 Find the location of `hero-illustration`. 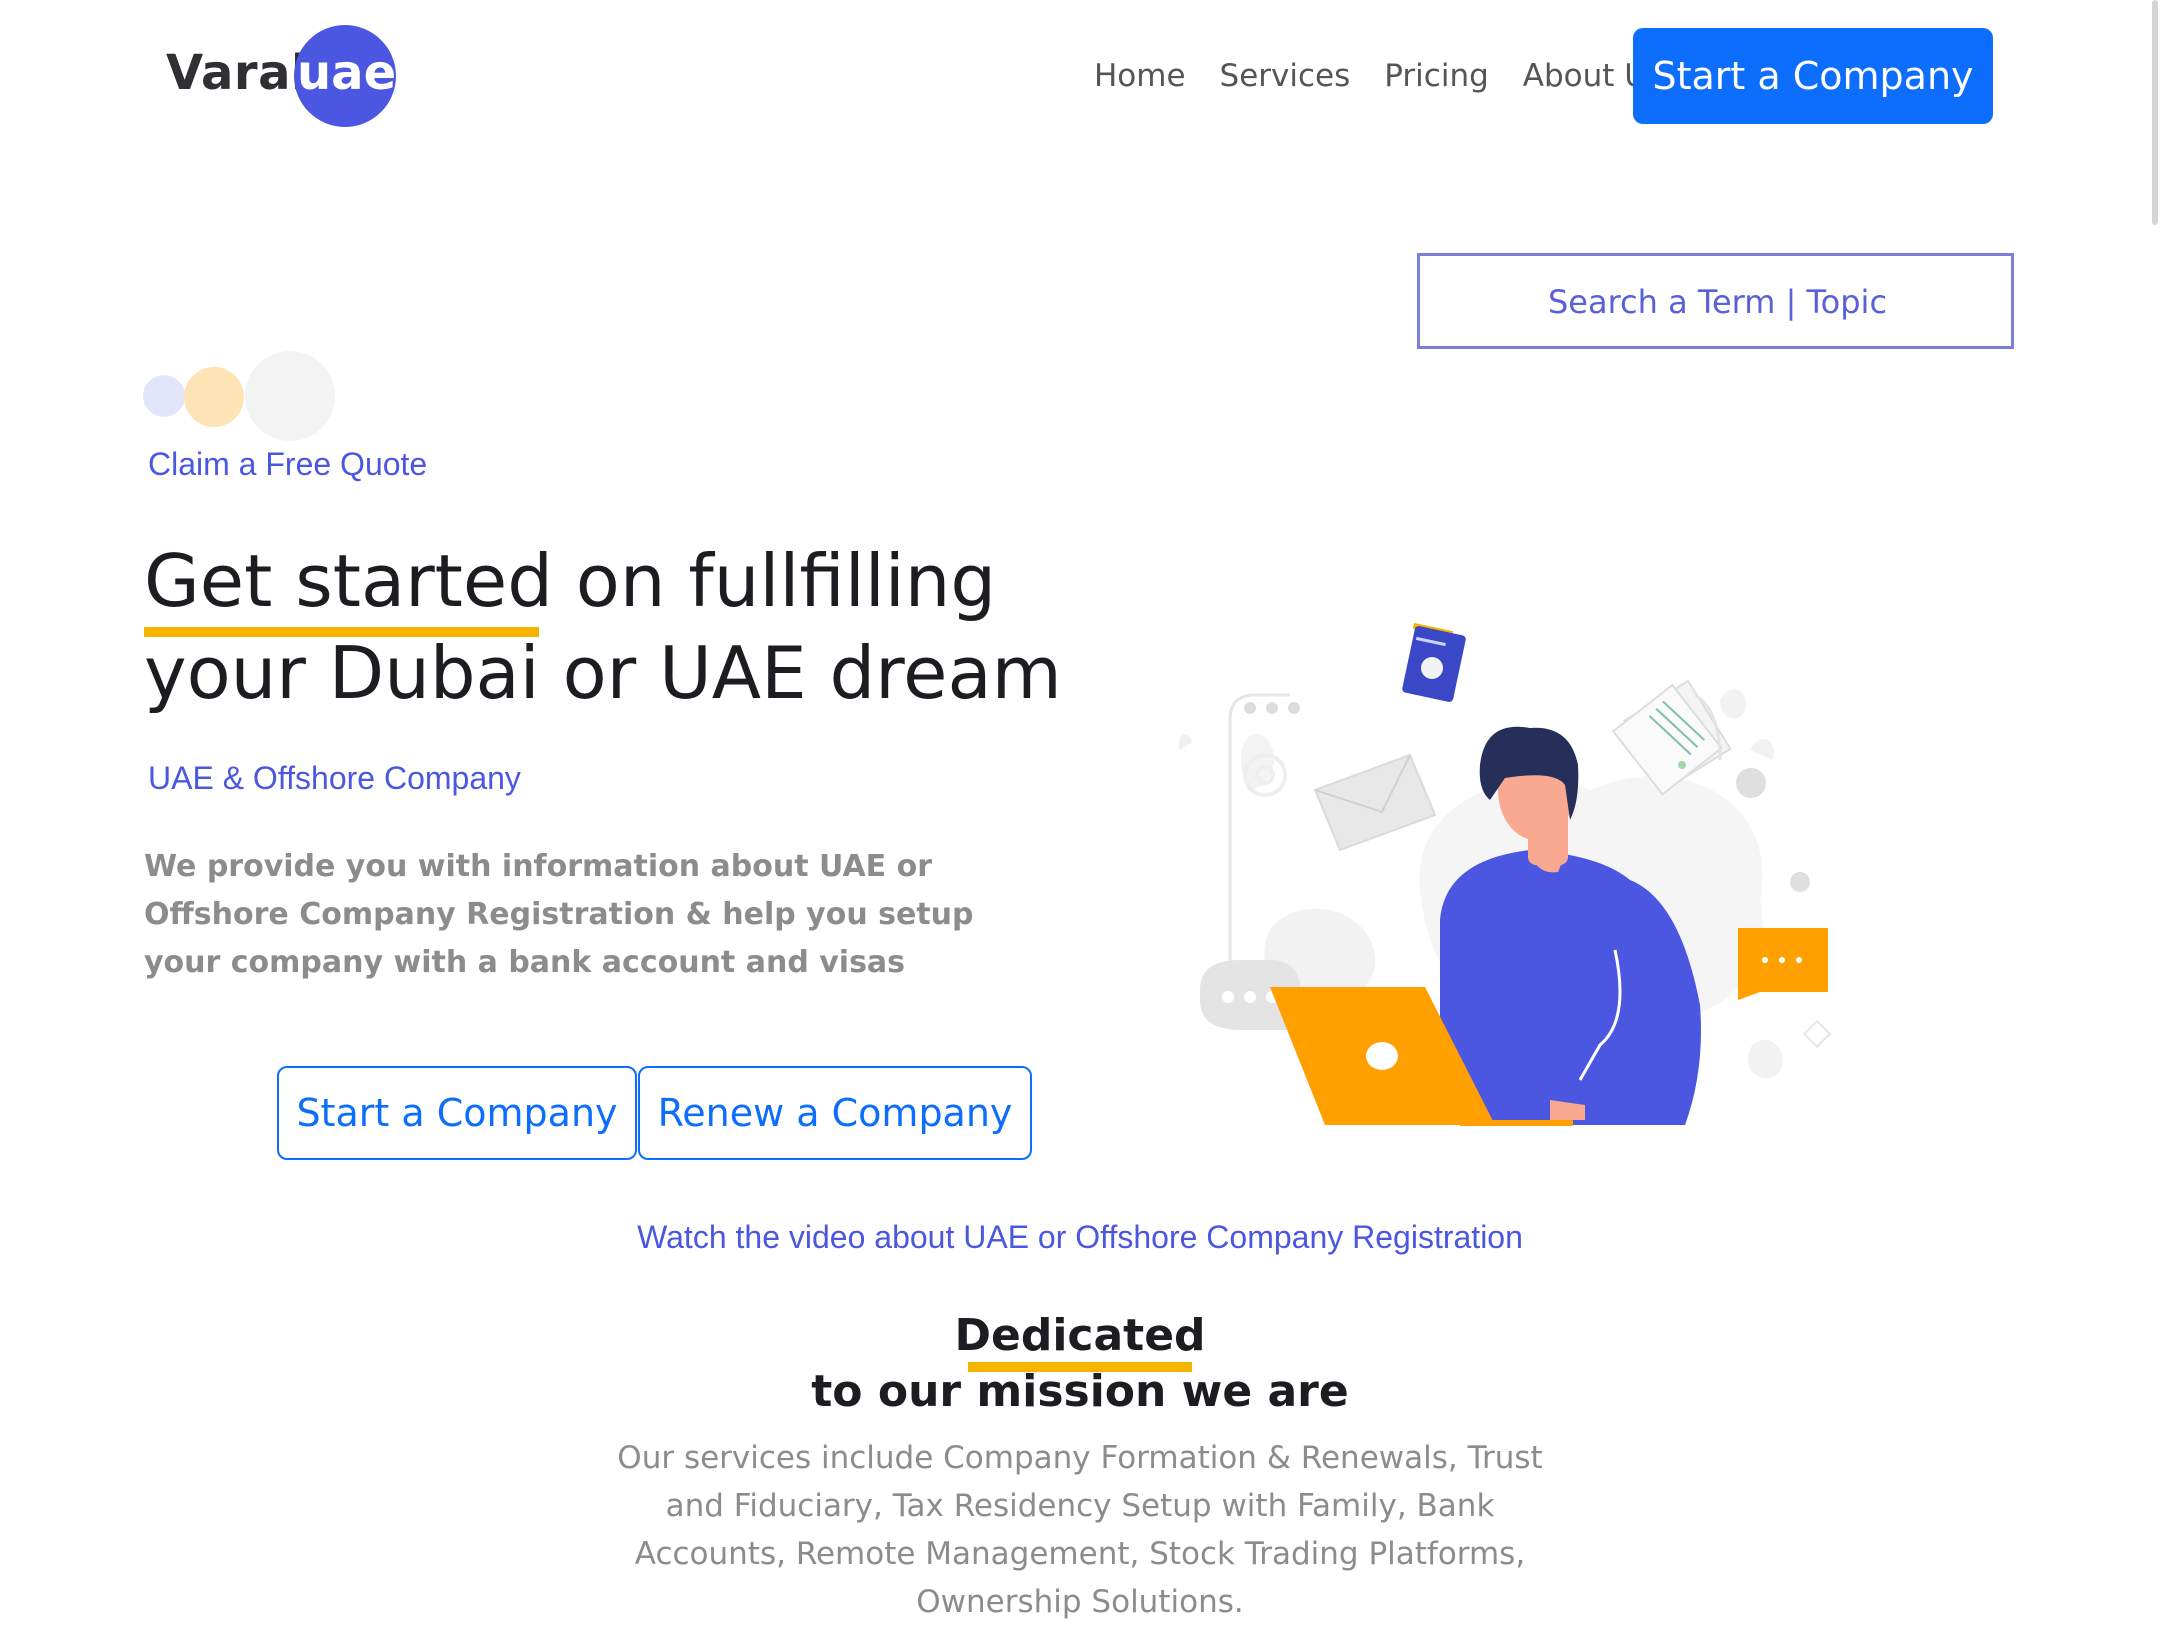

hero-illustration is located at coordinates (1505, 874).